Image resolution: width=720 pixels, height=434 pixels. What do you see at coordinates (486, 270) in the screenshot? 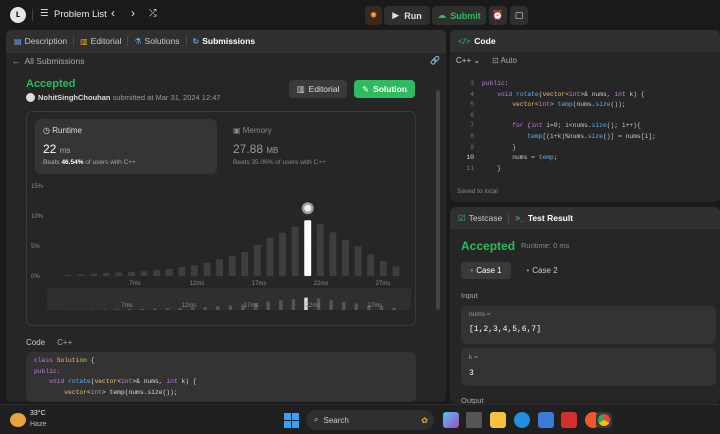
I see `case-1-tab: • Case 1` at bounding box center [486, 270].